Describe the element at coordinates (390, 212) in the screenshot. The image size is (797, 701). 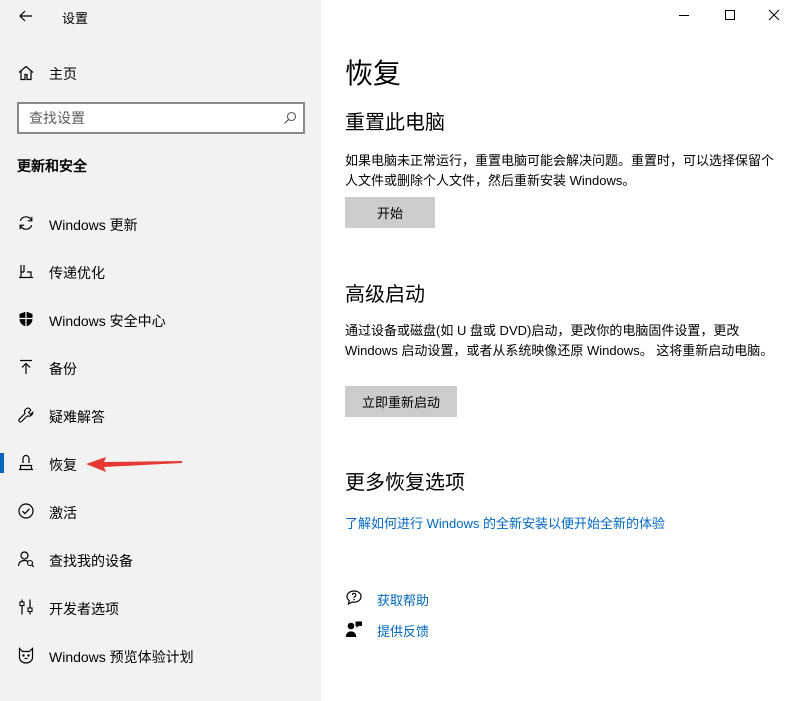
I see `reset-start-button: 开始` at that location.